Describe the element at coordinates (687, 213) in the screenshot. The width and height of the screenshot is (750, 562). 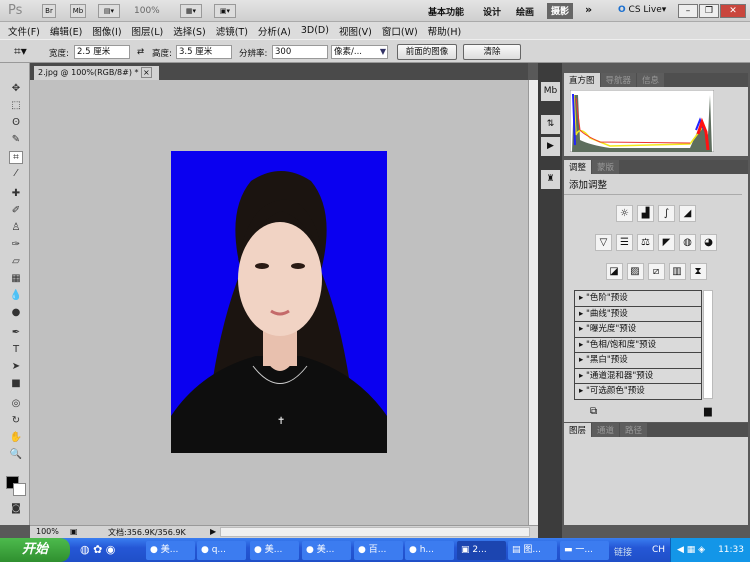
I see `exposure-icon: ◢` at that location.